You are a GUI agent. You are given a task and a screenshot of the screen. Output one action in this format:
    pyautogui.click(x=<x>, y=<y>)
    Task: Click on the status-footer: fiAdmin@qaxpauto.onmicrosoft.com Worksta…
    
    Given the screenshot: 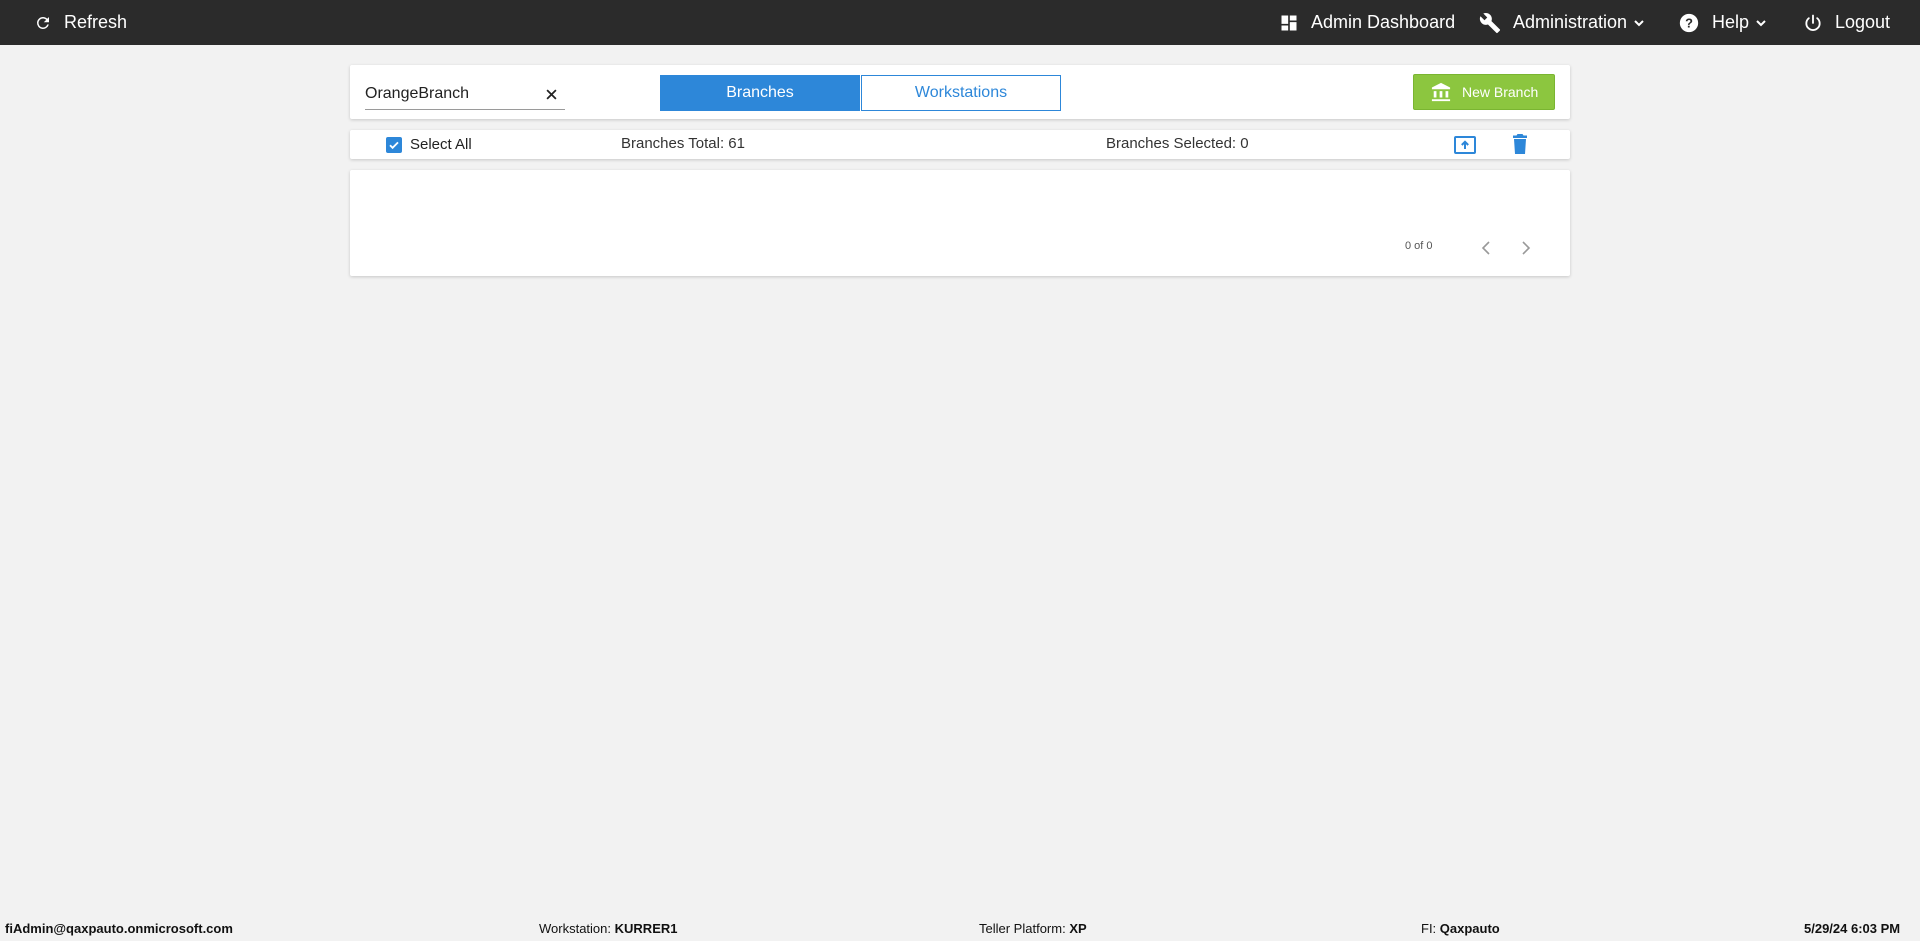 What is the action you would take?
    pyautogui.click(x=960, y=928)
    